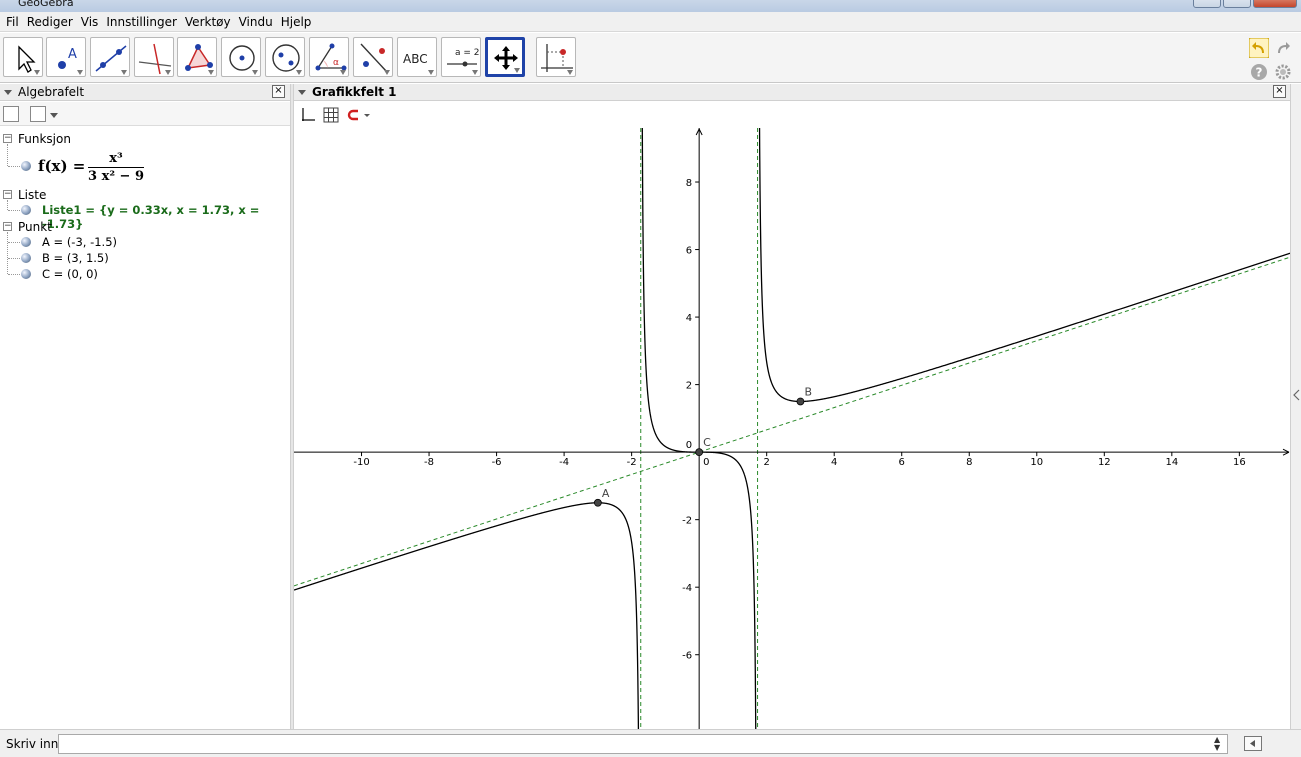 The width and height of the screenshot is (1301, 757). Describe the element at coordinates (70, 274) in the screenshot. I see `point-c-entry: C = (0, 0)` at that location.